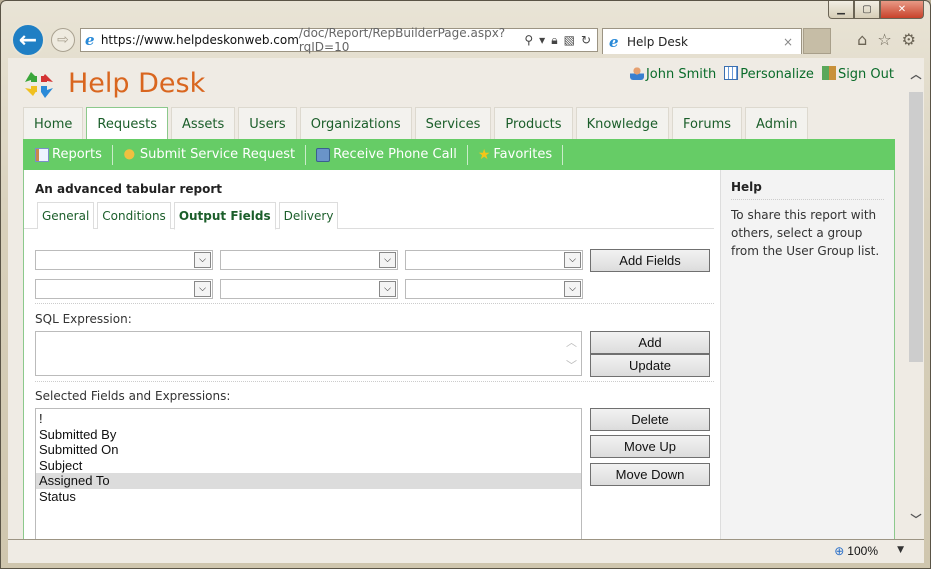  Describe the element at coordinates (857, 74) in the screenshot. I see `sign-out-link: Sign Out` at that location.